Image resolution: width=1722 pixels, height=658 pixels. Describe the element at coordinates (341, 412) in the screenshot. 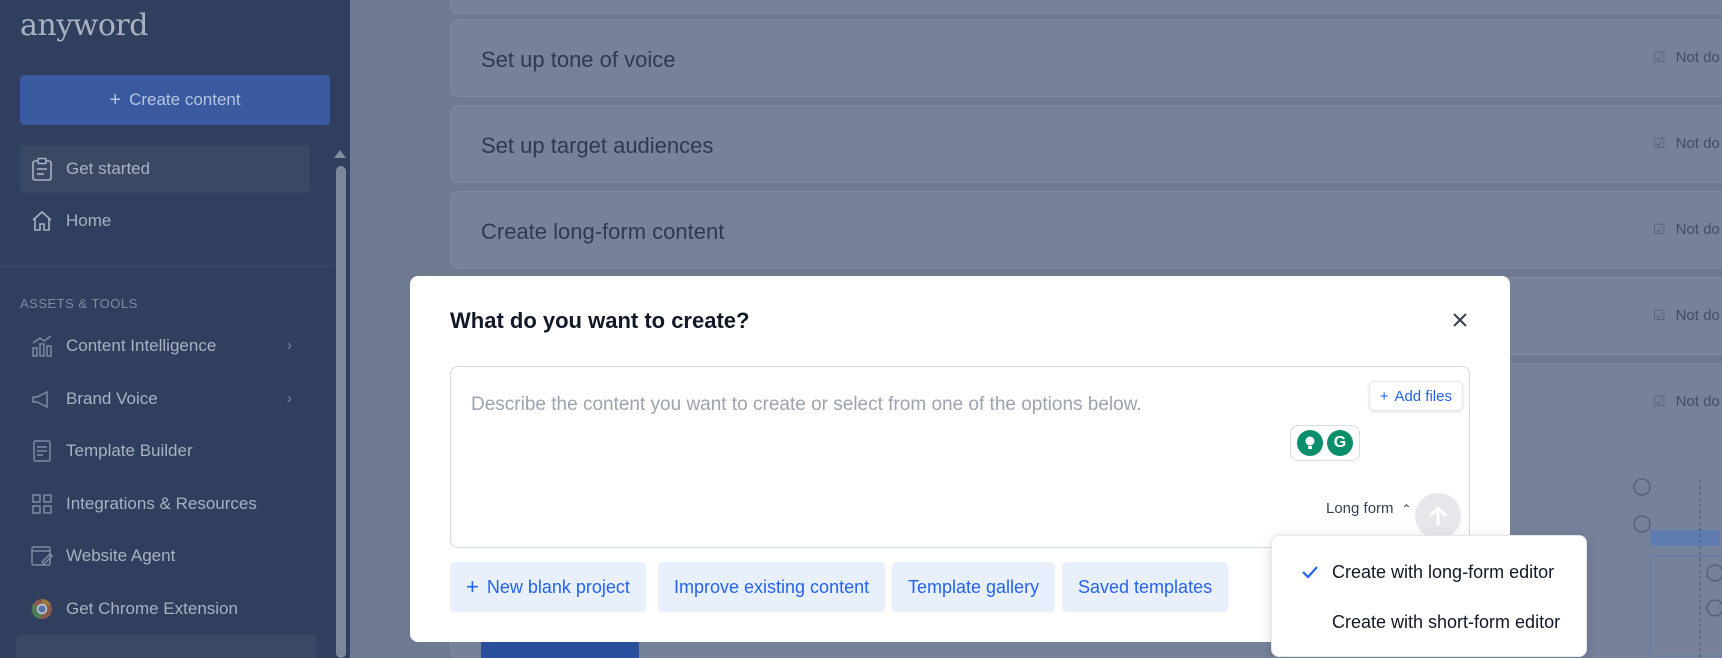

I see `sidebar-scrollbar` at that location.